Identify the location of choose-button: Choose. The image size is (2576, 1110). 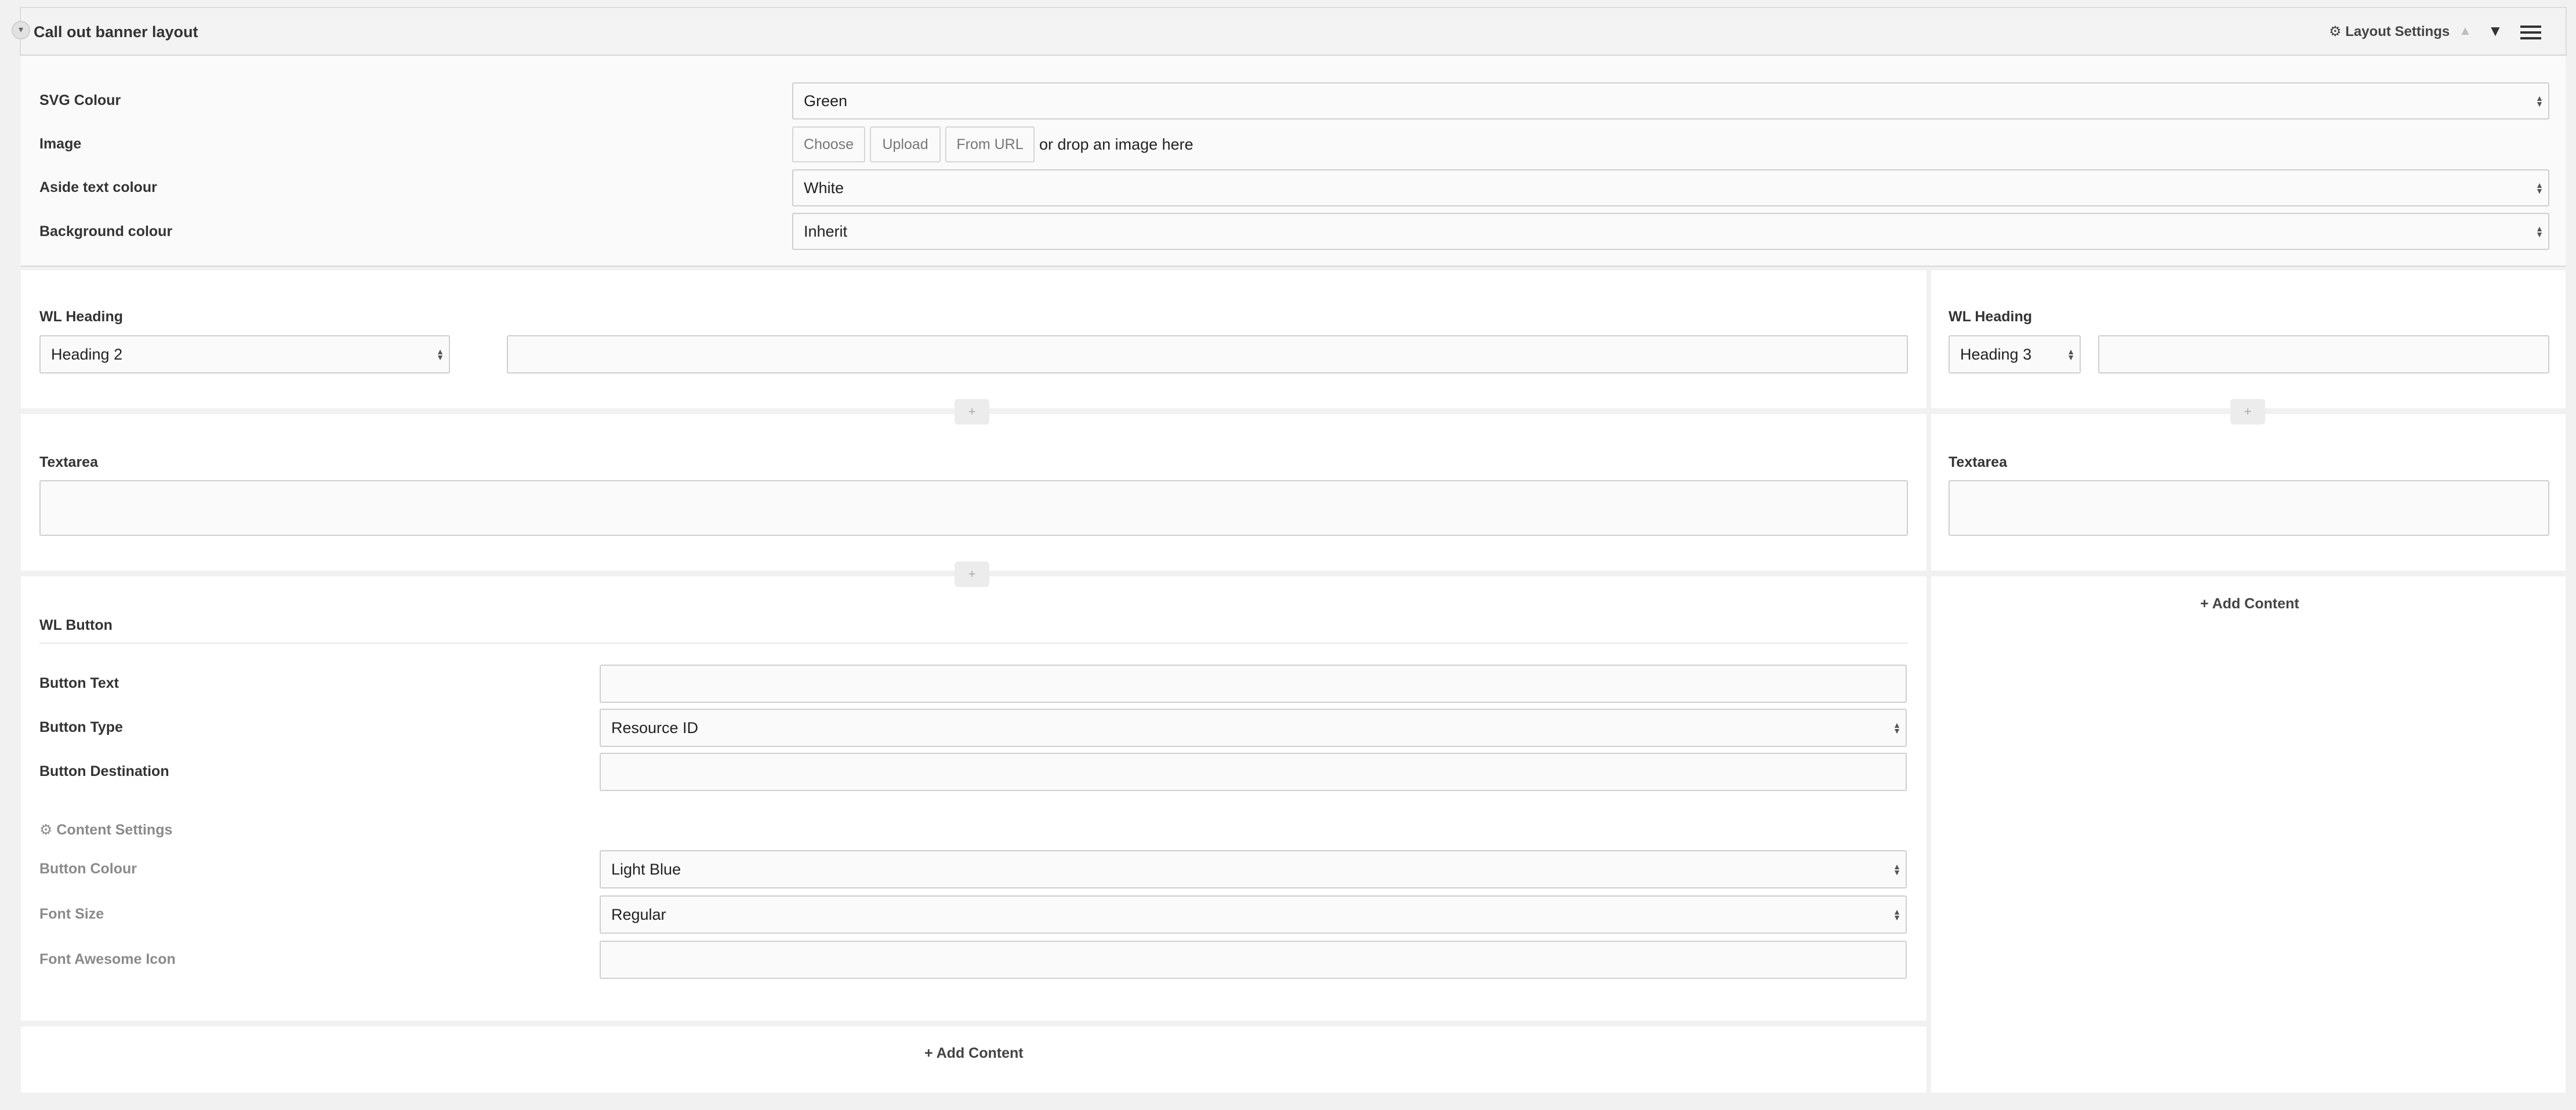
(828, 144).